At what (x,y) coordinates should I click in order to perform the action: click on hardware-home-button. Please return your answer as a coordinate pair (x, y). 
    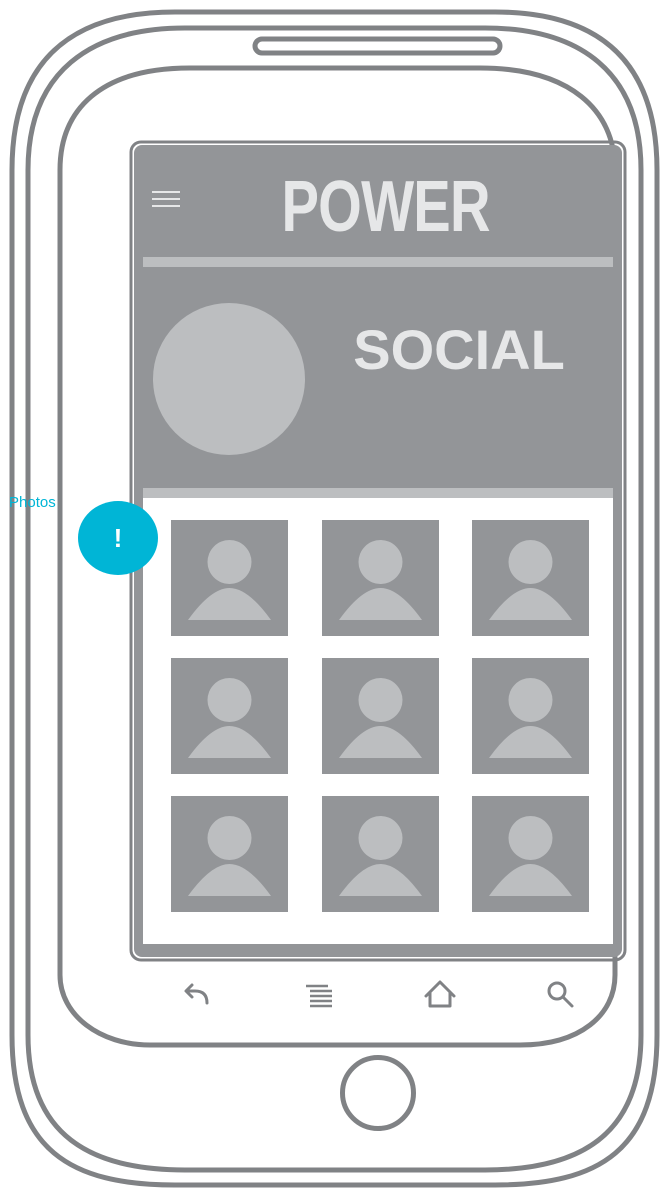
    Looking at the image, I should click on (378, 1093).